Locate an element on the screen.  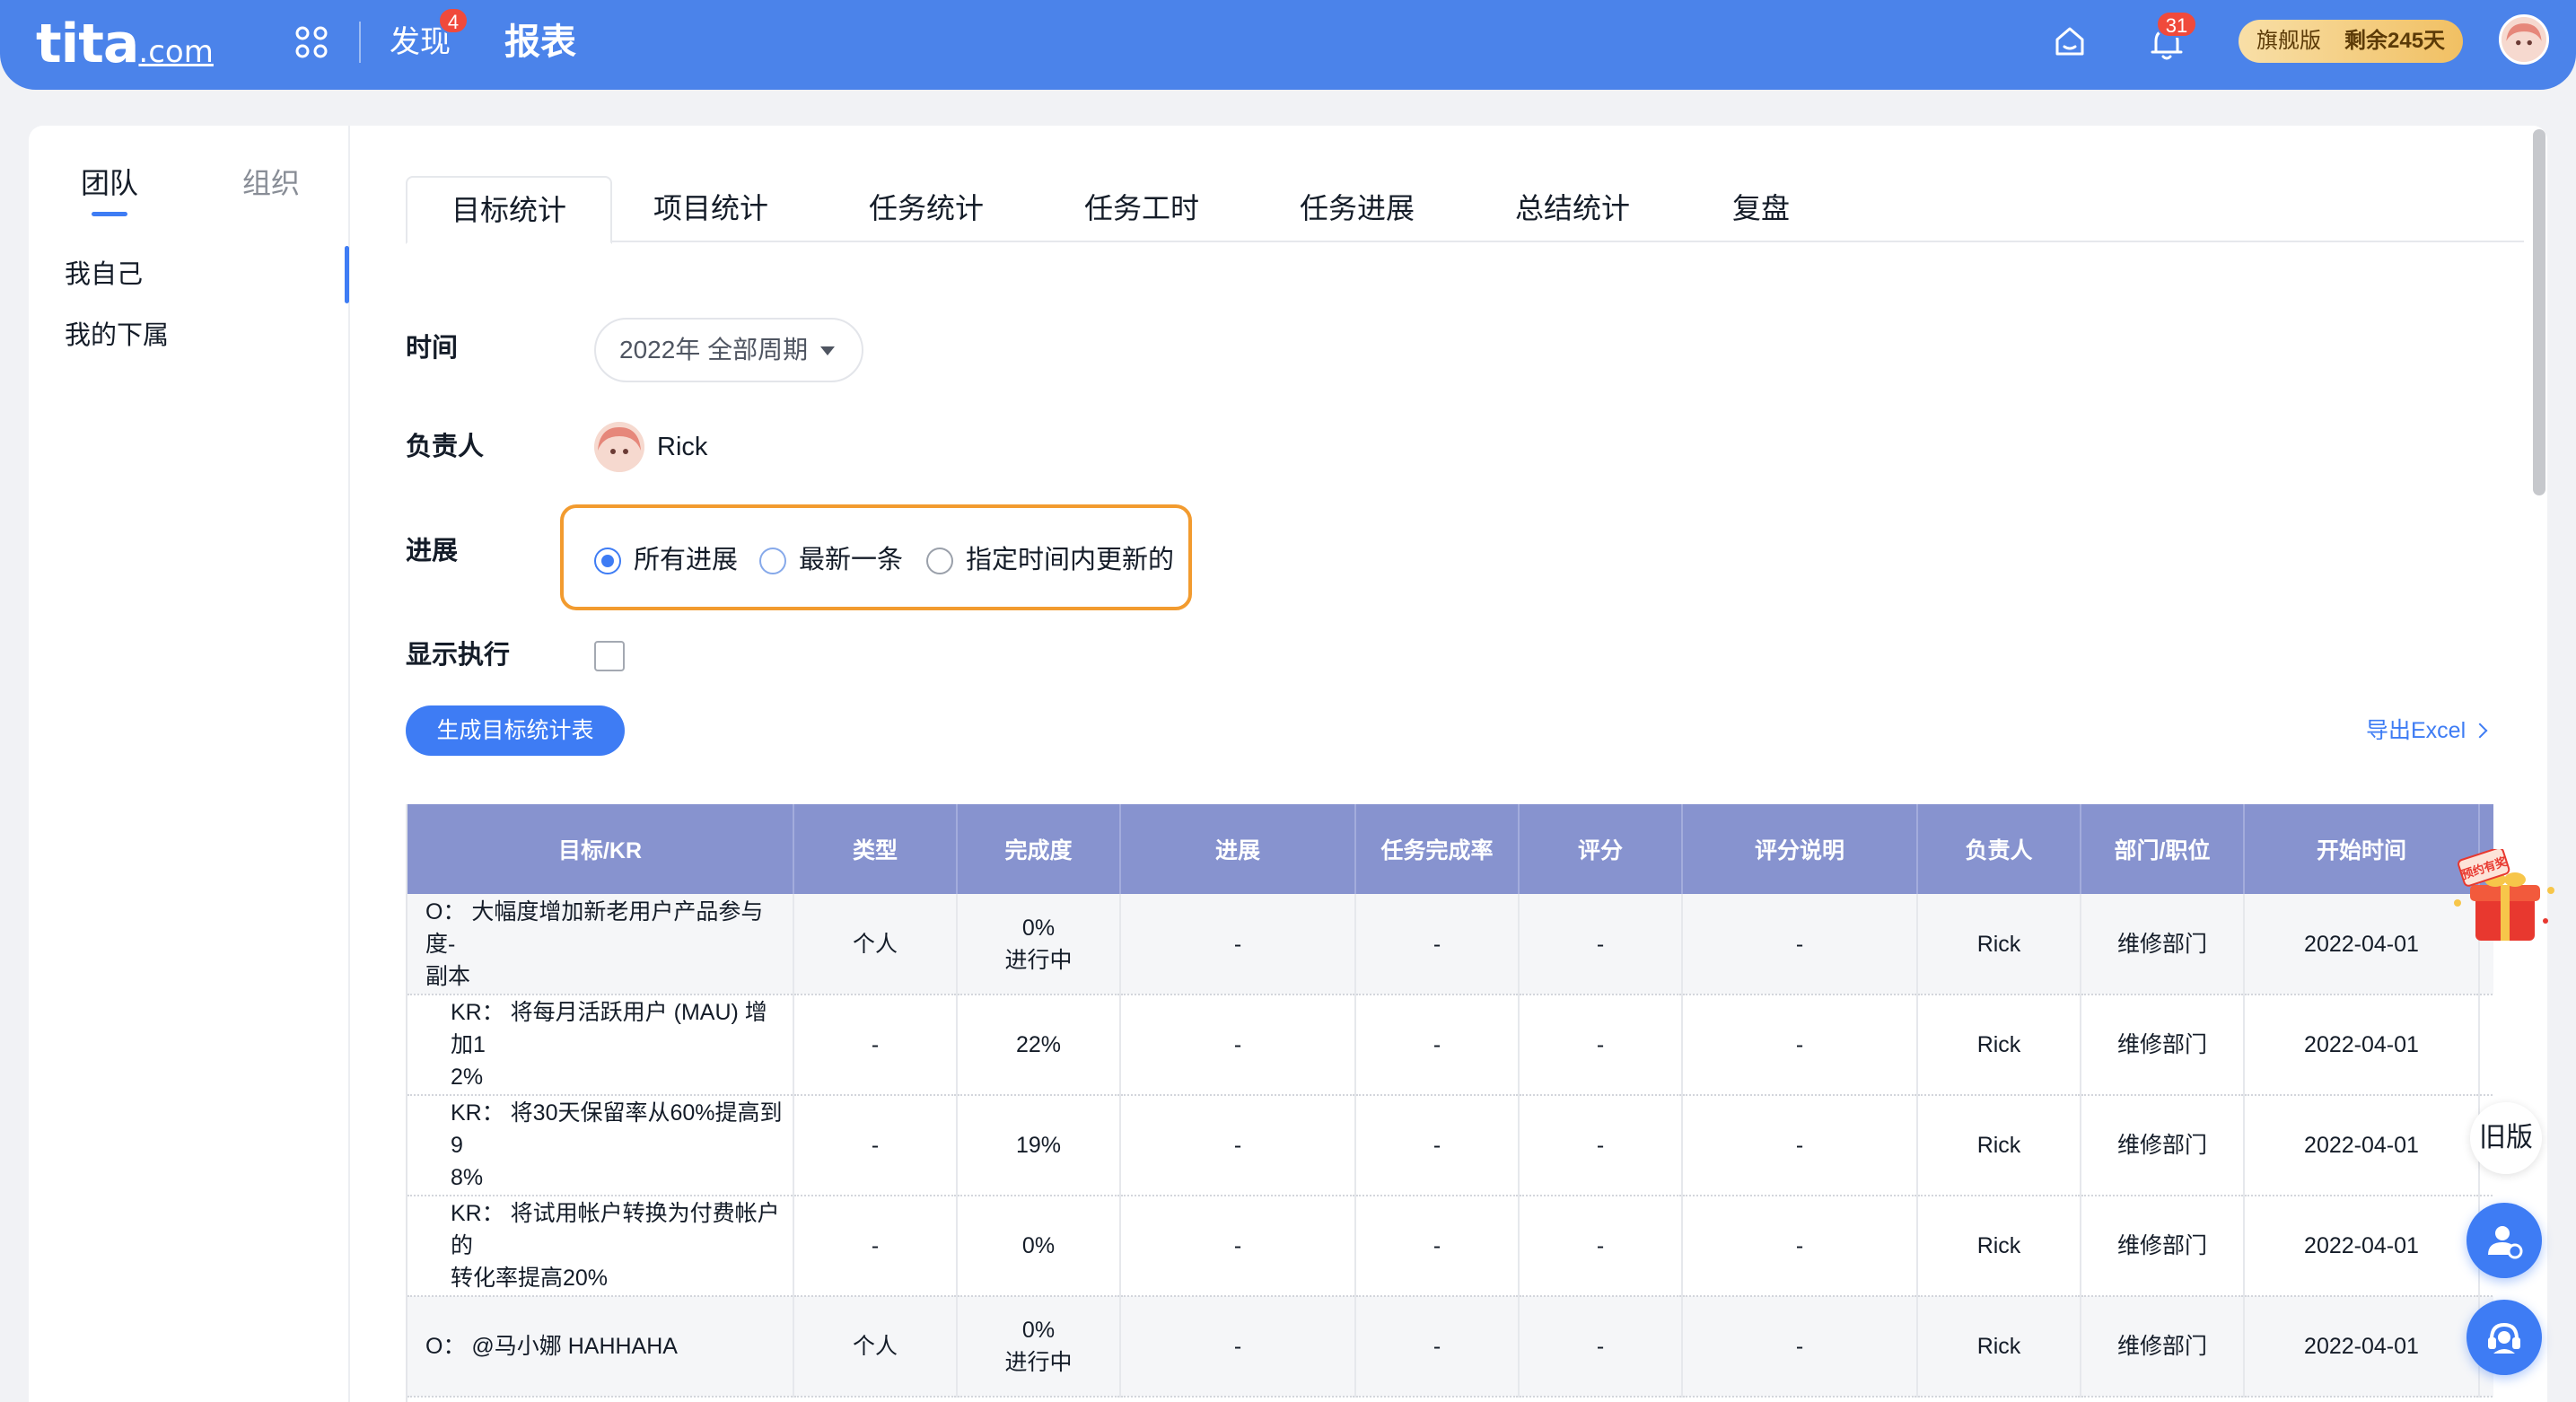
col-header-owner: 负责人 is located at coordinates (1999, 849).